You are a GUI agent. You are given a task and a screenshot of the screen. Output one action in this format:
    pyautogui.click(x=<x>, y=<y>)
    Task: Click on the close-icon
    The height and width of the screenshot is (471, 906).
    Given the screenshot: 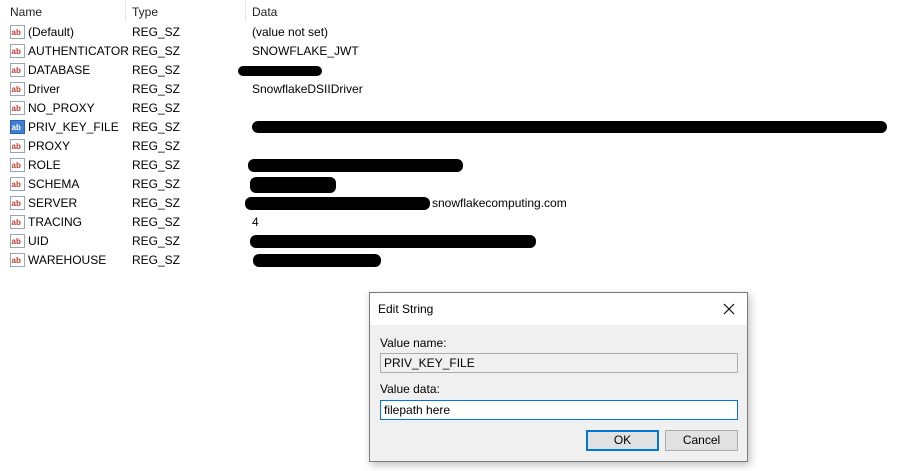 What is the action you would take?
    pyautogui.click(x=729, y=310)
    